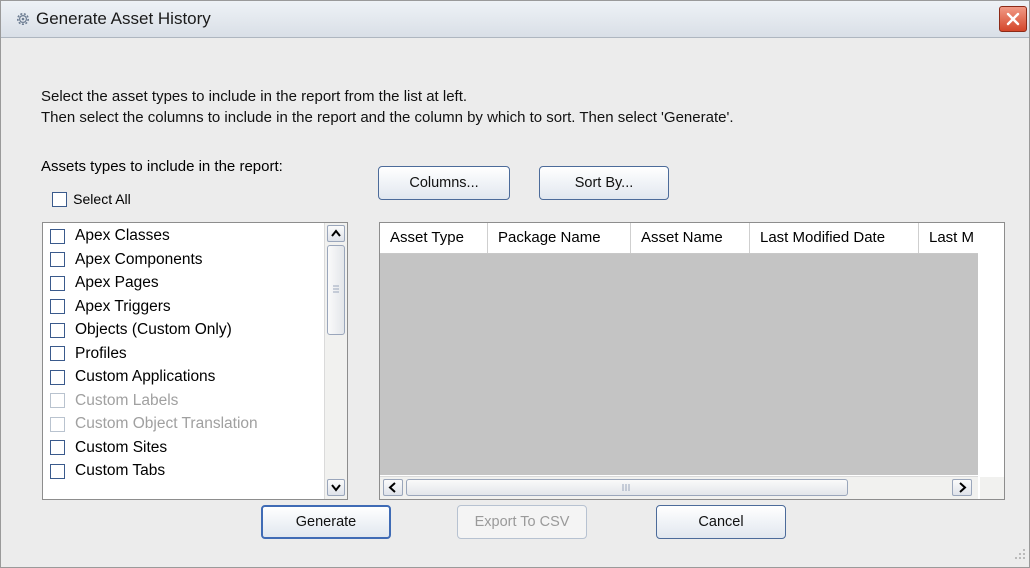 The image size is (1030, 568). What do you see at coordinates (23, 19) in the screenshot?
I see `gear-icon` at bounding box center [23, 19].